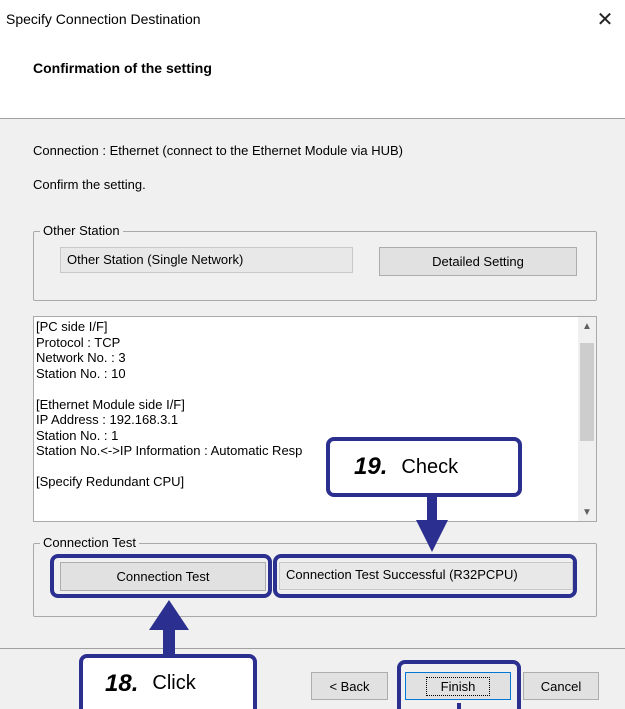 This screenshot has width=625, height=709. What do you see at coordinates (371, 466) in the screenshot?
I see `callout-check-number: 19.` at bounding box center [371, 466].